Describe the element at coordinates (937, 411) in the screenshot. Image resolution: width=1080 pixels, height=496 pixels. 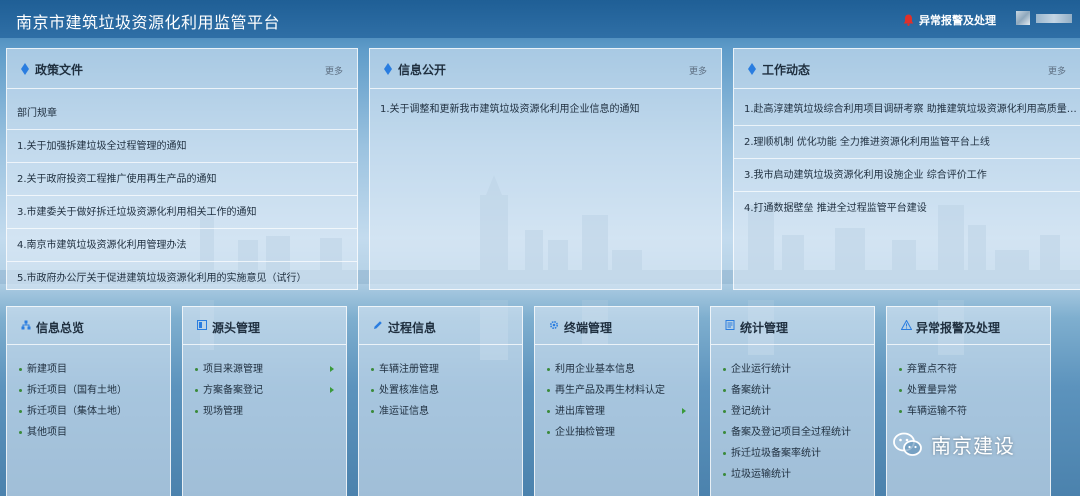
I see `menu-item-label: 车辆运输不符` at that location.